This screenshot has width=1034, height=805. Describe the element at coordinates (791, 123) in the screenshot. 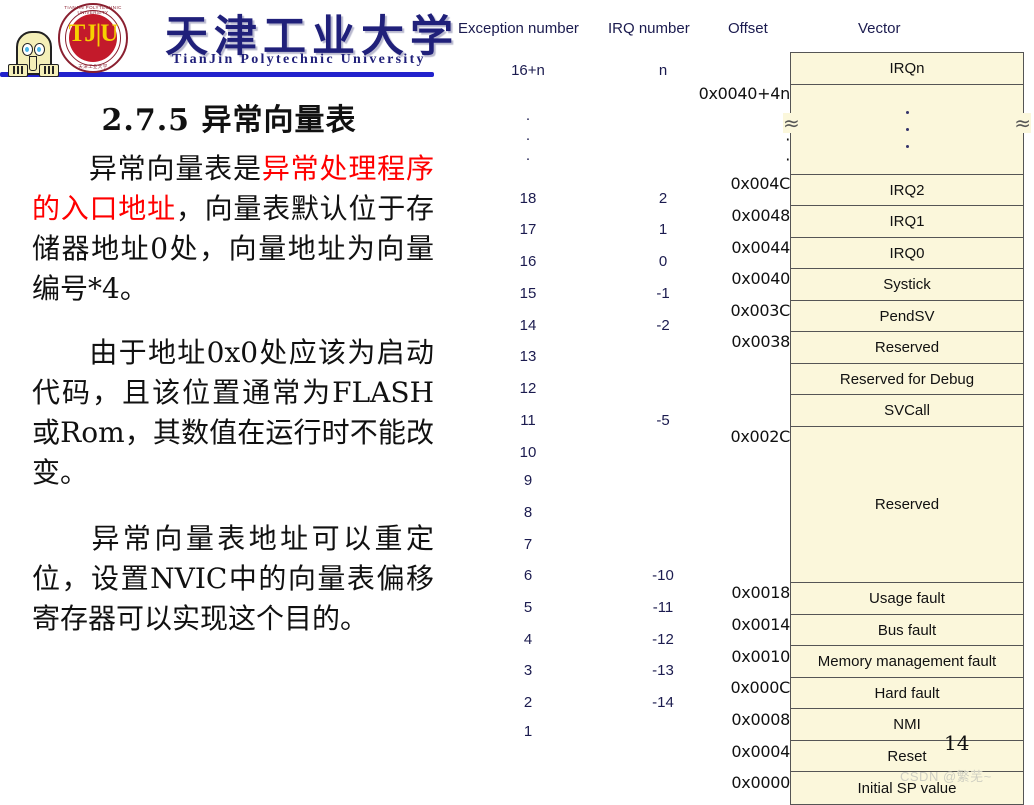

I see `table-break-symbol: ≈` at that location.